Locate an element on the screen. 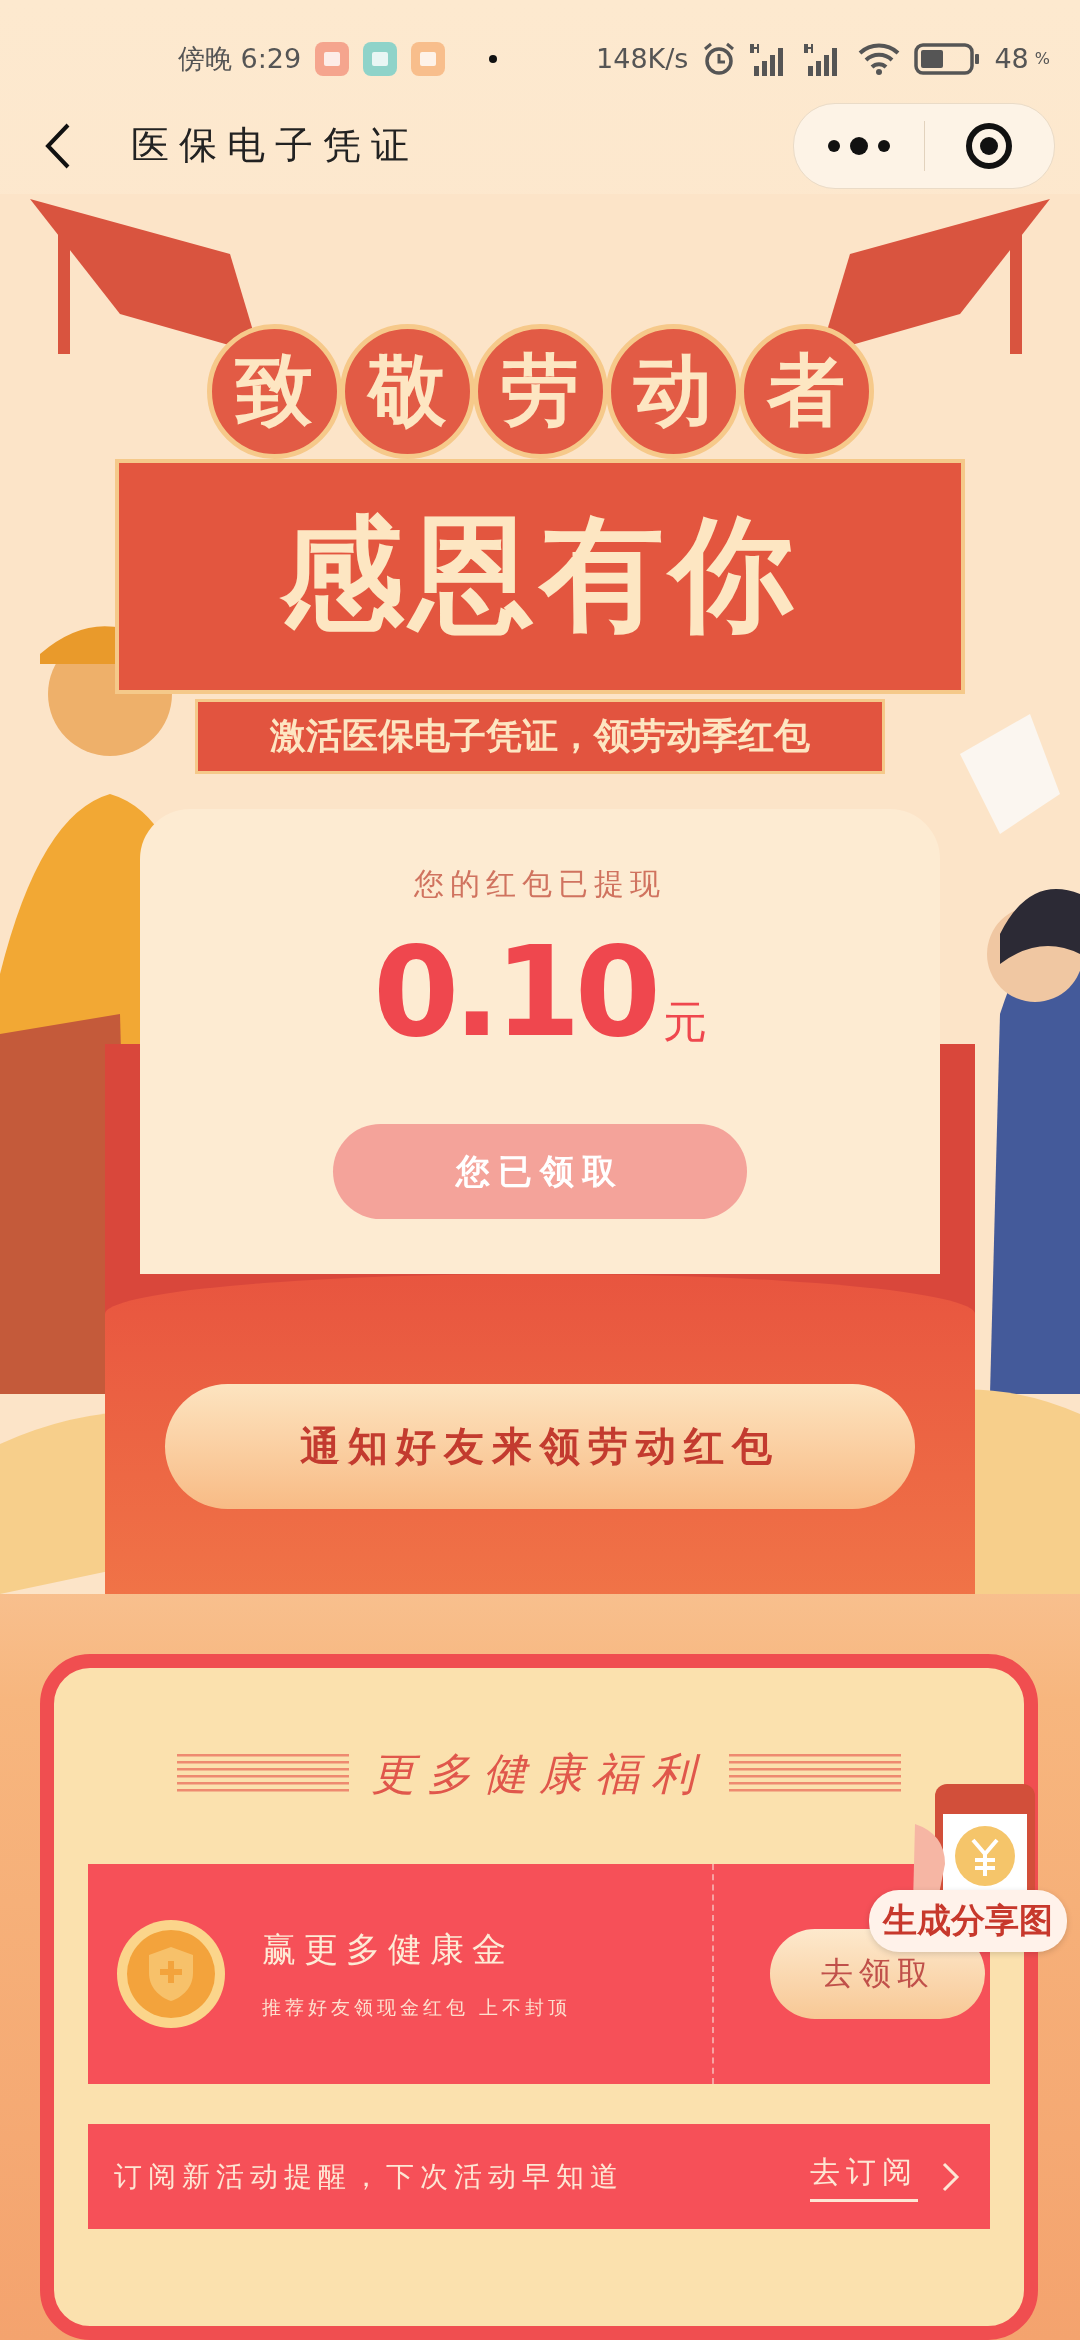  page-title: 医保电子凭证 is located at coordinates (275, 146).